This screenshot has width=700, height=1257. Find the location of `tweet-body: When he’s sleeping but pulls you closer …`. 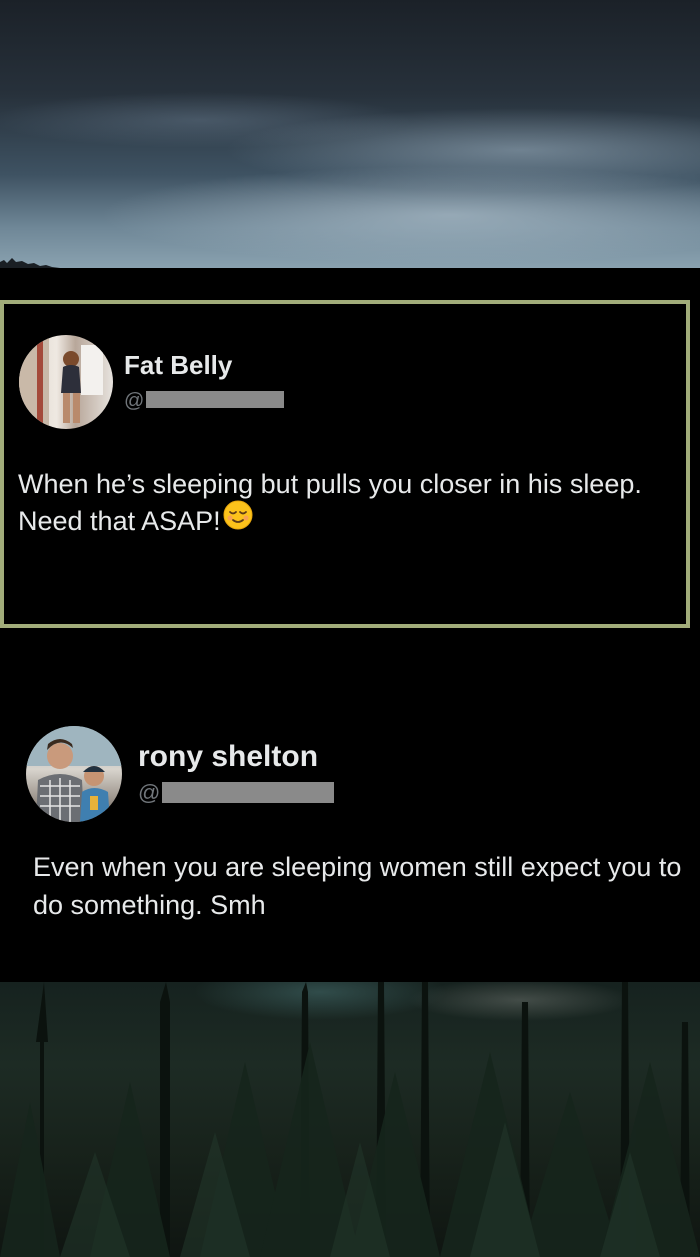

tweet-body: When he’s sleeping but pulls you closer … is located at coordinates (330, 502).